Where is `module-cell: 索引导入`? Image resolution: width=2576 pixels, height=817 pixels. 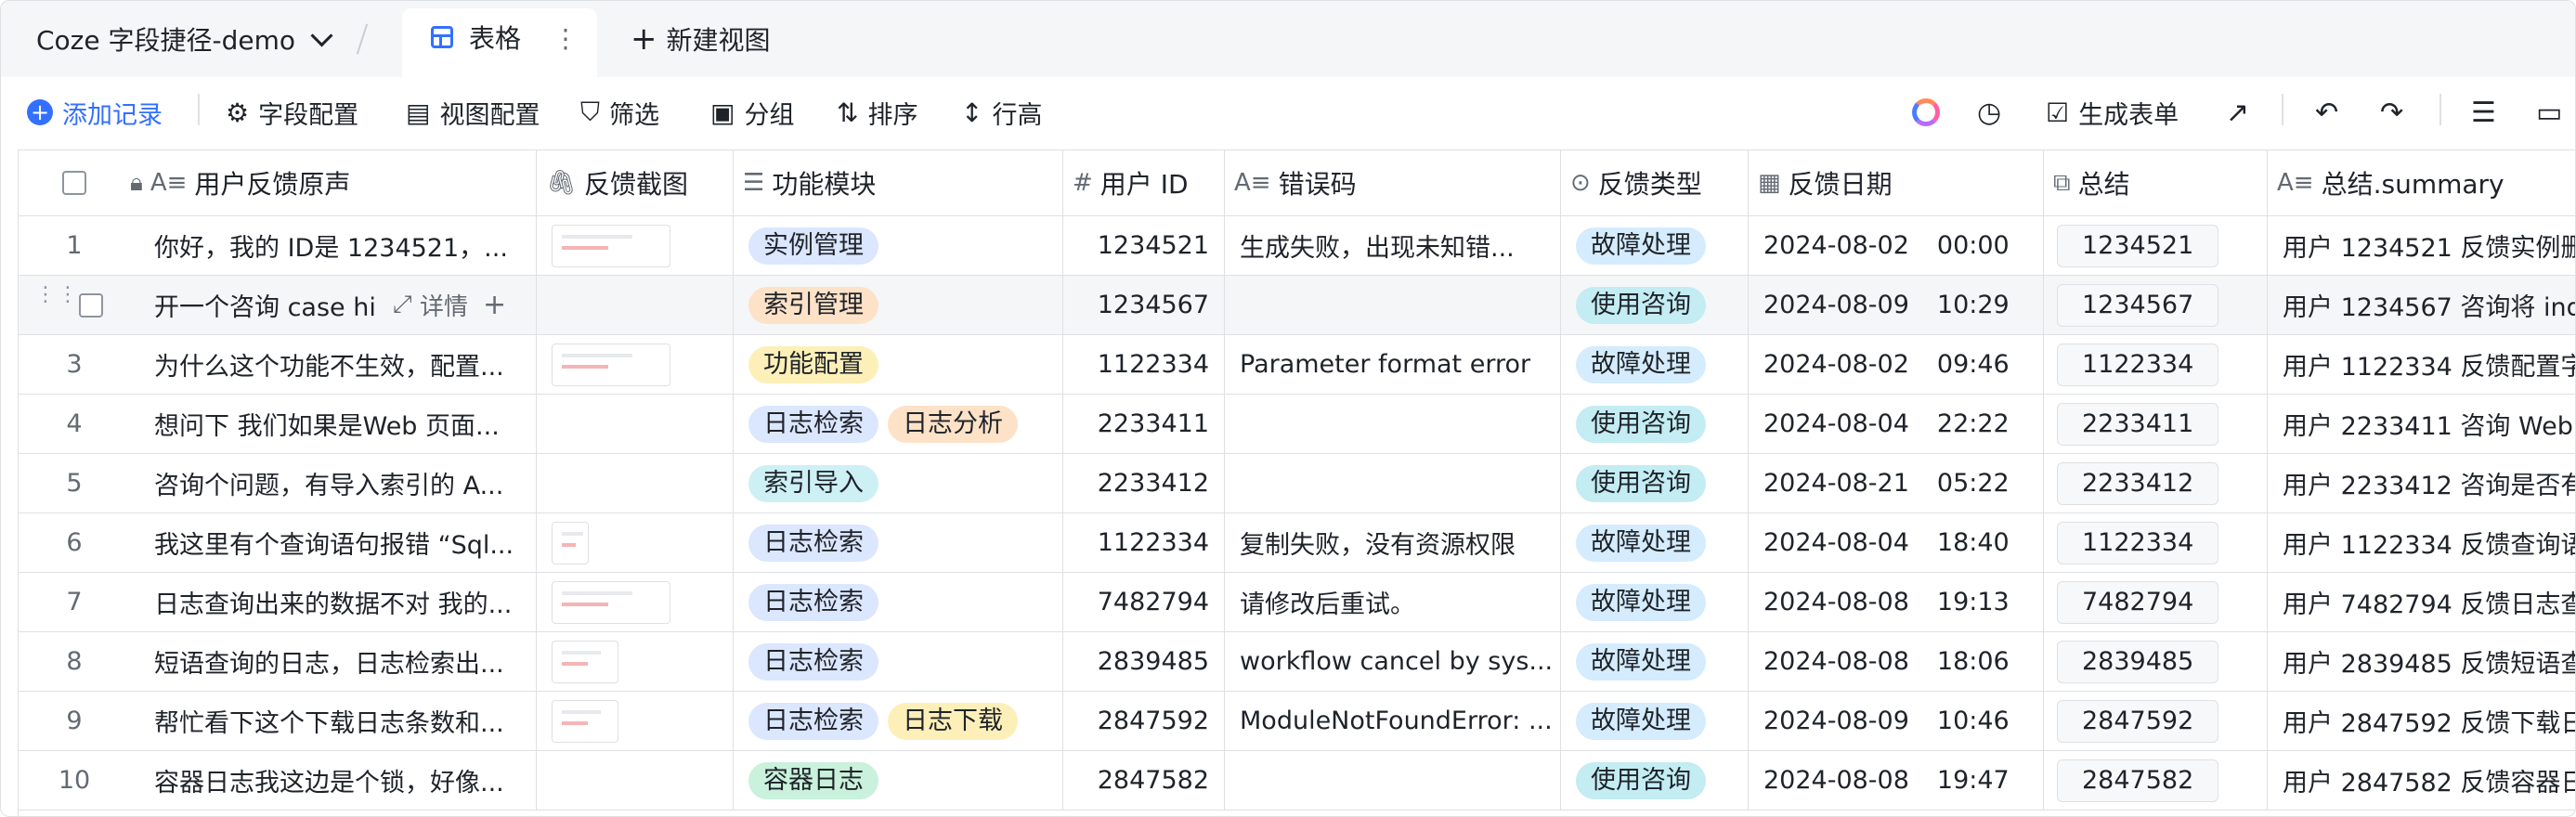 module-cell: 索引导入 is located at coordinates (898, 483).